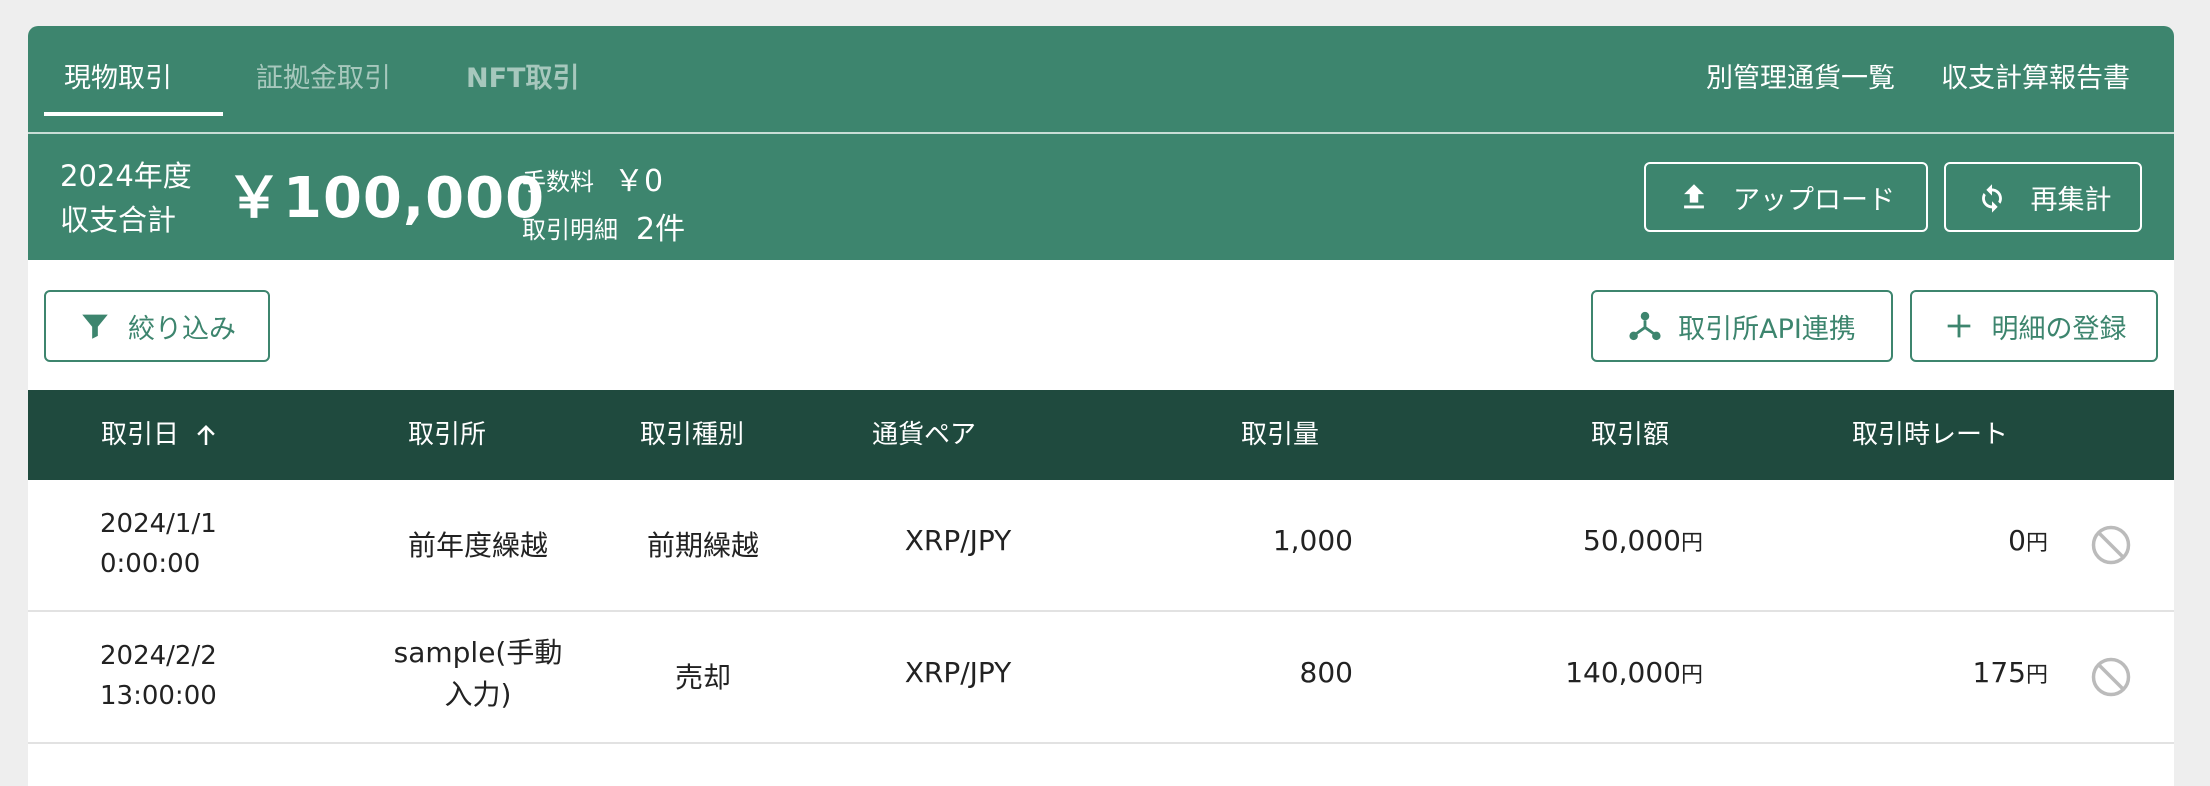 The image size is (2210, 786). Describe the element at coordinates (158, 656) in the screenshot. I see `row-date-day: 2024/2/2` at that location.